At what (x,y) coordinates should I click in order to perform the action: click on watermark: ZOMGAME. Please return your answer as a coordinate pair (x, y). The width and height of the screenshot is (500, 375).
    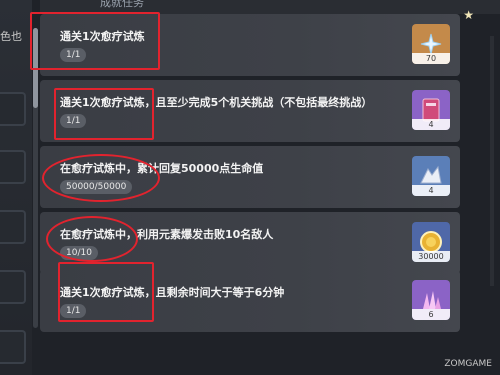
    Looking at the image, I should click on (468, 364).